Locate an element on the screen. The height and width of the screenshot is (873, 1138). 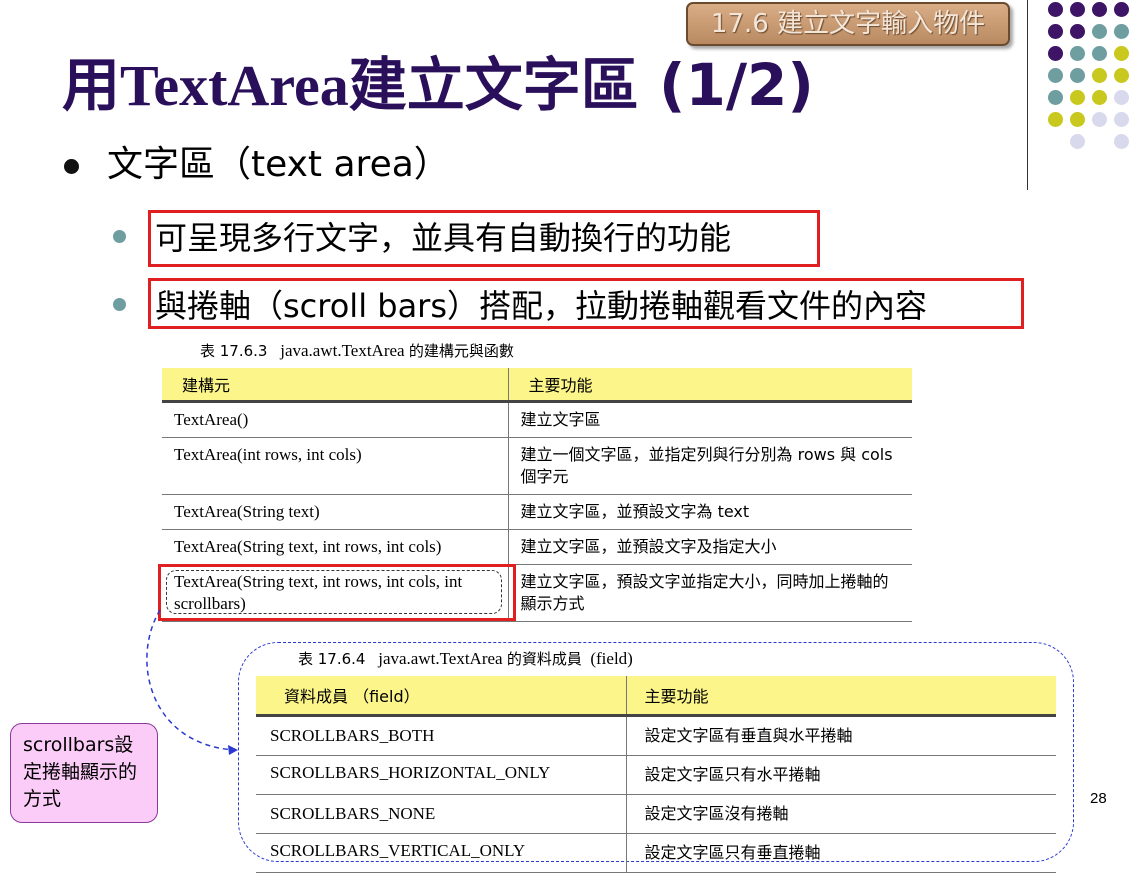
table-cell: 設定文字區只有水平捲軸 is located at coordinates (840, 775).